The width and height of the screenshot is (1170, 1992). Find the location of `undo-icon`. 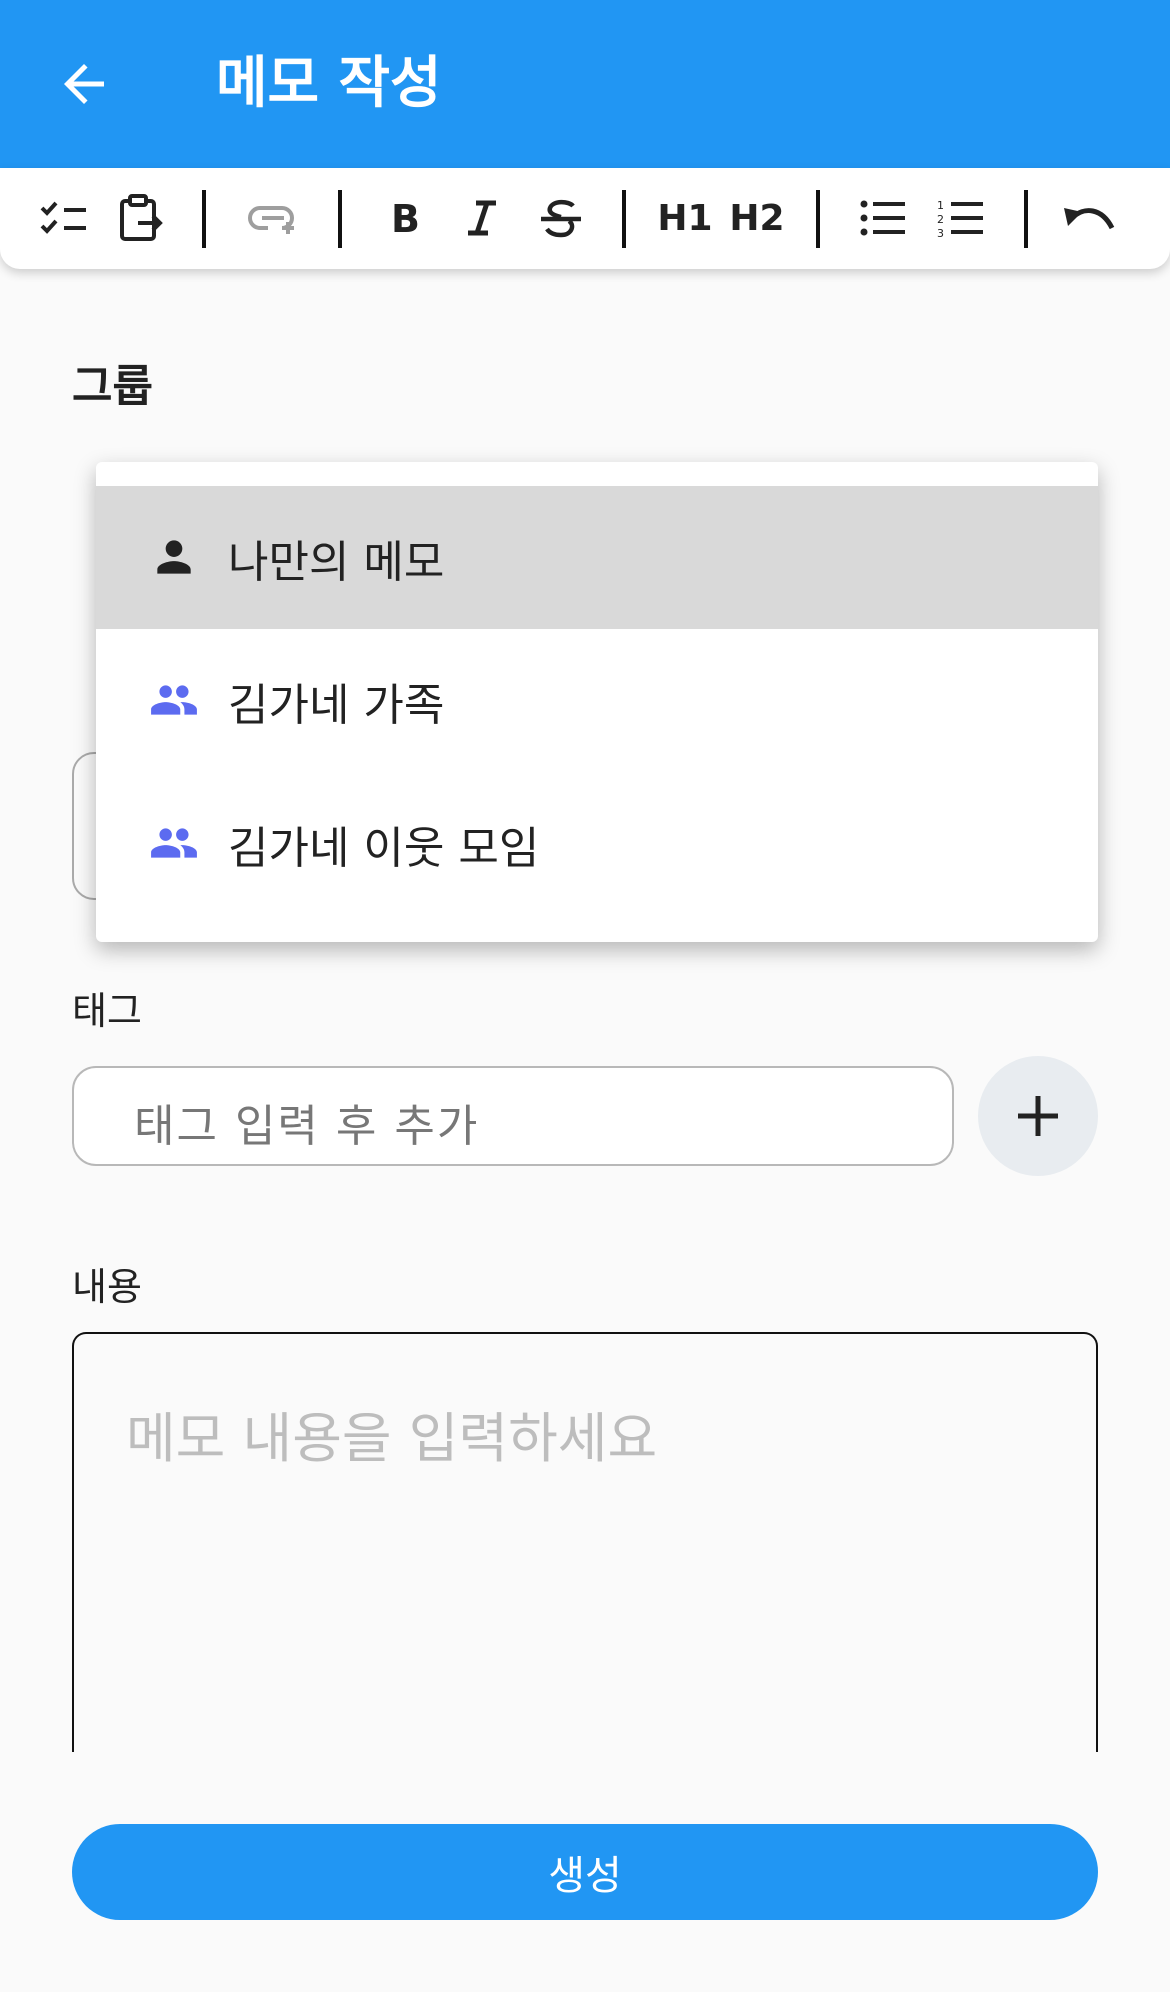

undo-icon is located at coordinates (1089, 219).